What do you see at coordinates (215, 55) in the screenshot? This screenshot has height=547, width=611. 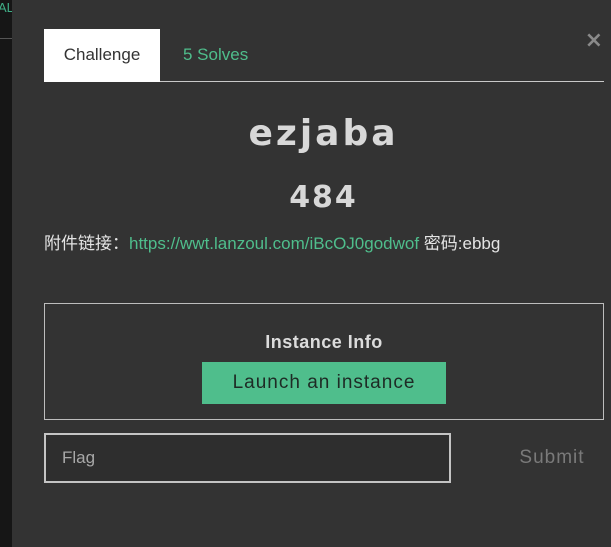 I see `tab-solves: 5 Solves` at bounding box center [215, 55].